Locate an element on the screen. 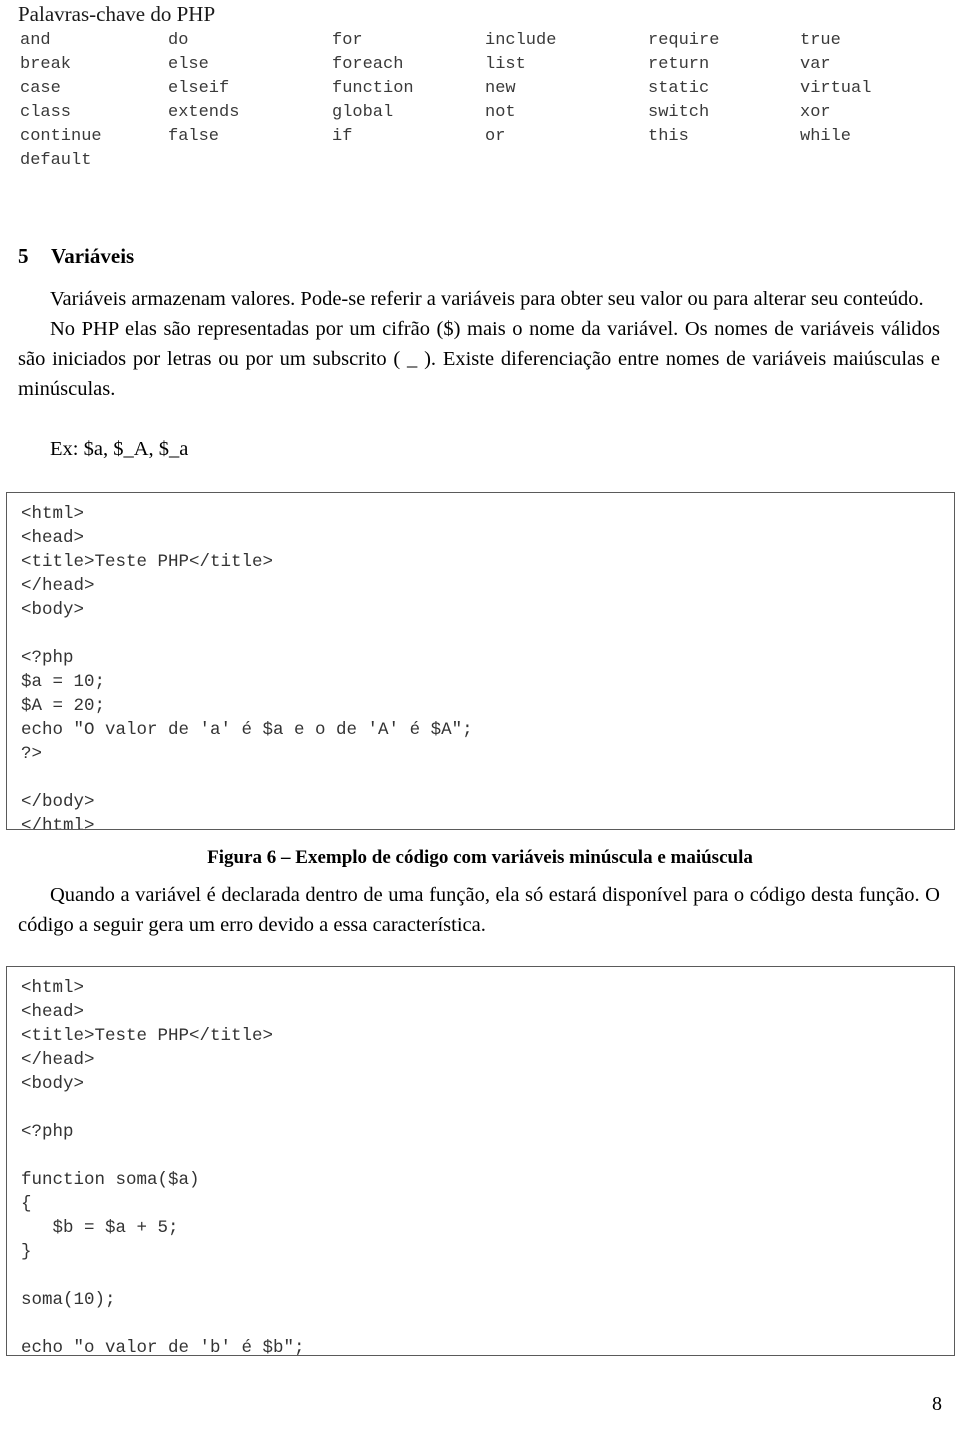  keyword-cell: continue is located at coordinates (61, 136).